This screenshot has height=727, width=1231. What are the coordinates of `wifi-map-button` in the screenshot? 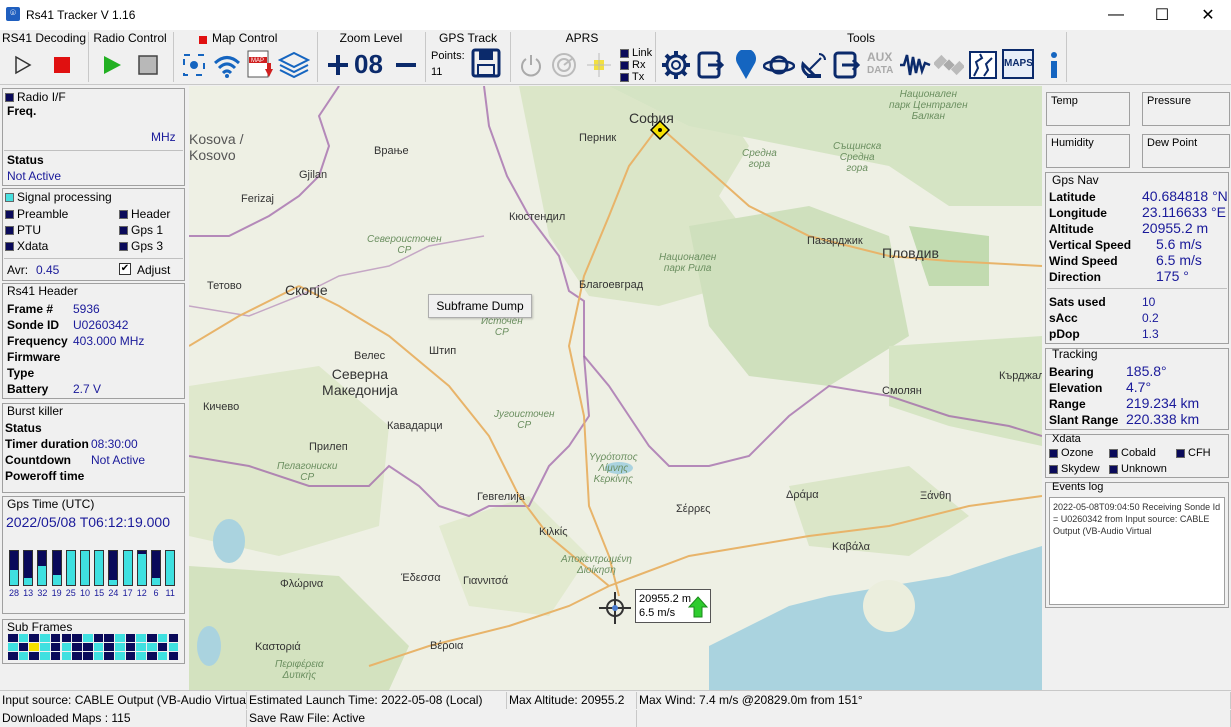 It's located at (227, 65).